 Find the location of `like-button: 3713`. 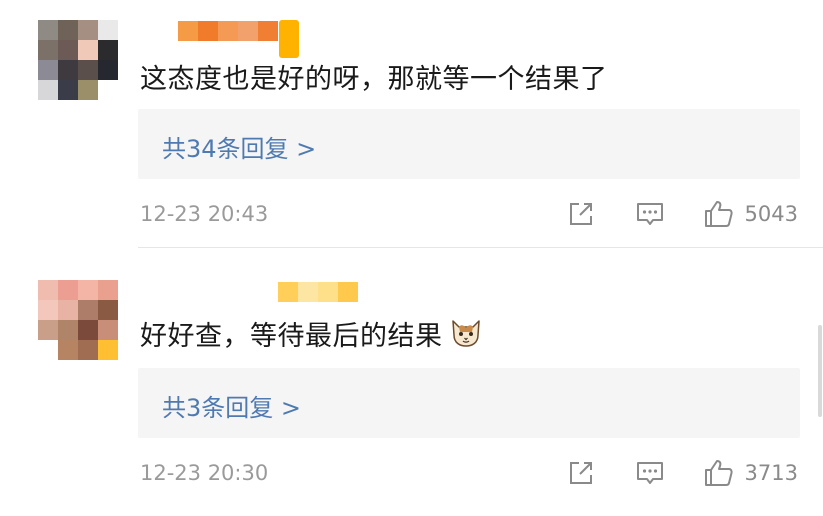

like-button: 3713 is located at coordinates (750, 473).